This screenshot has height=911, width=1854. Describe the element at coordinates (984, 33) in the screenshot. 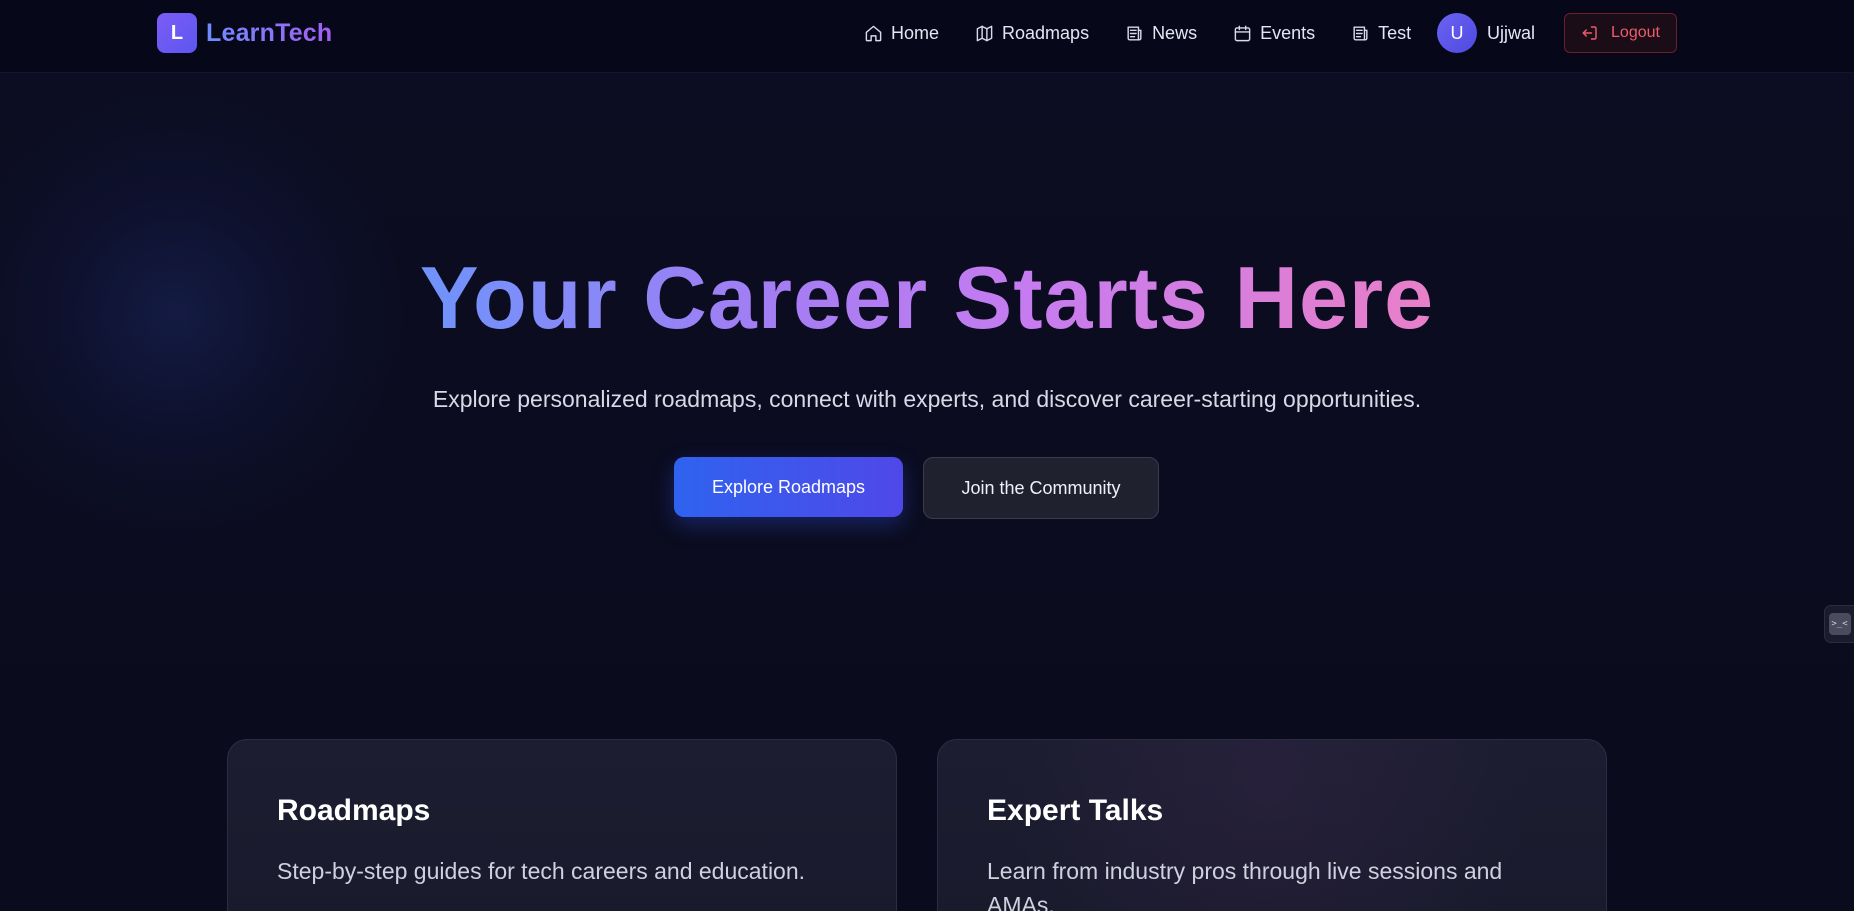

I see `map-icon` at that location.